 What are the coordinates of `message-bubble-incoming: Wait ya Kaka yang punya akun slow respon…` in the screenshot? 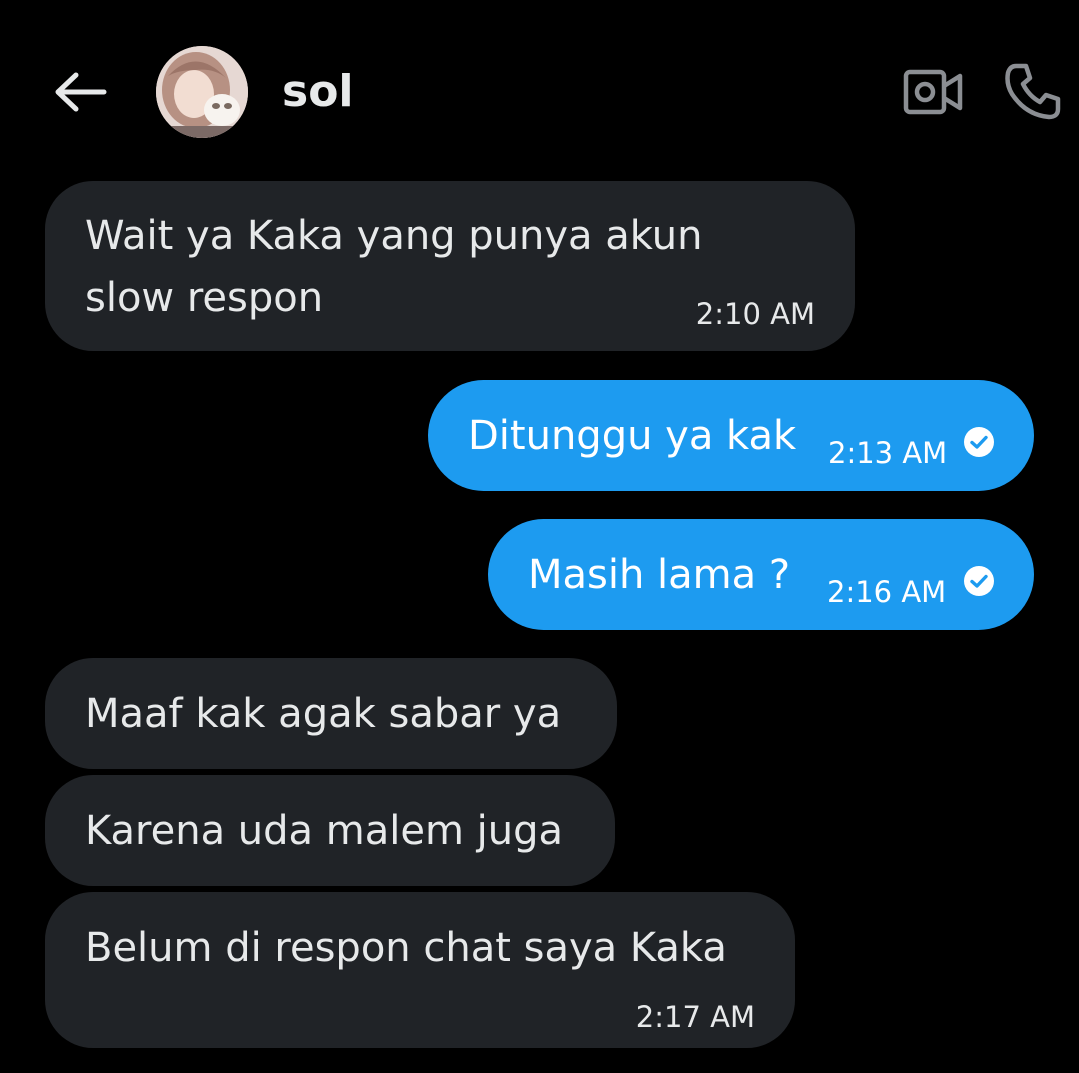 It's located at (450, 266).